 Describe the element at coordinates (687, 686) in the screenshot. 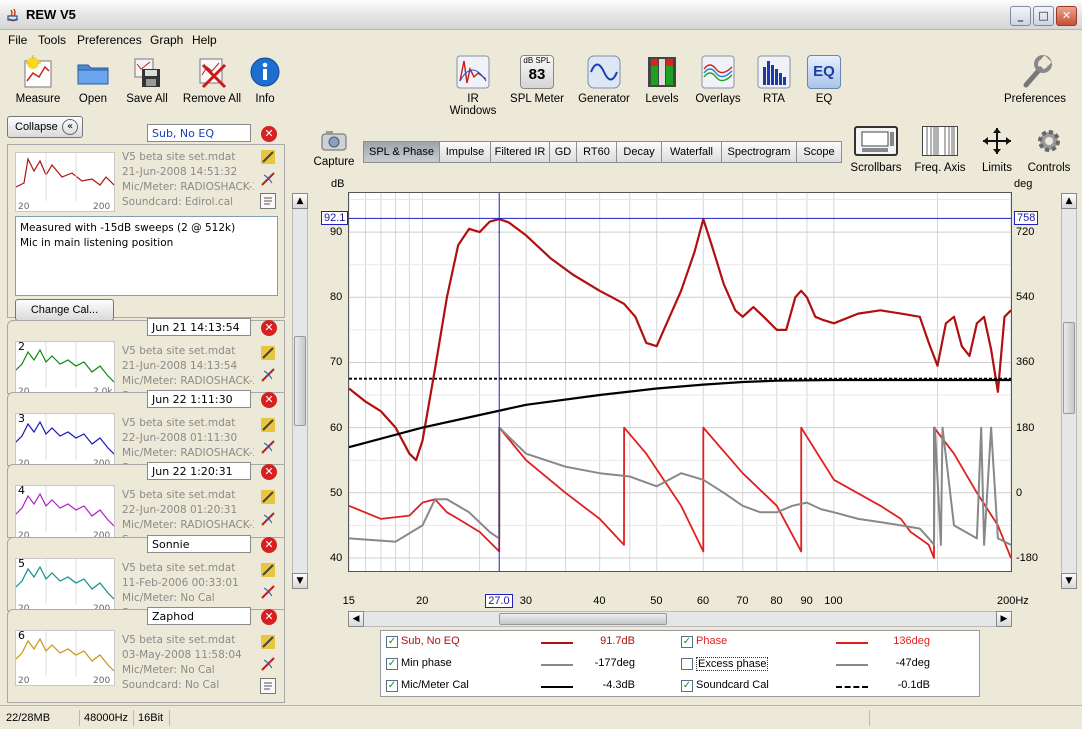

I see `legend-soundcard-cal-checkbox: ✓` at that location.